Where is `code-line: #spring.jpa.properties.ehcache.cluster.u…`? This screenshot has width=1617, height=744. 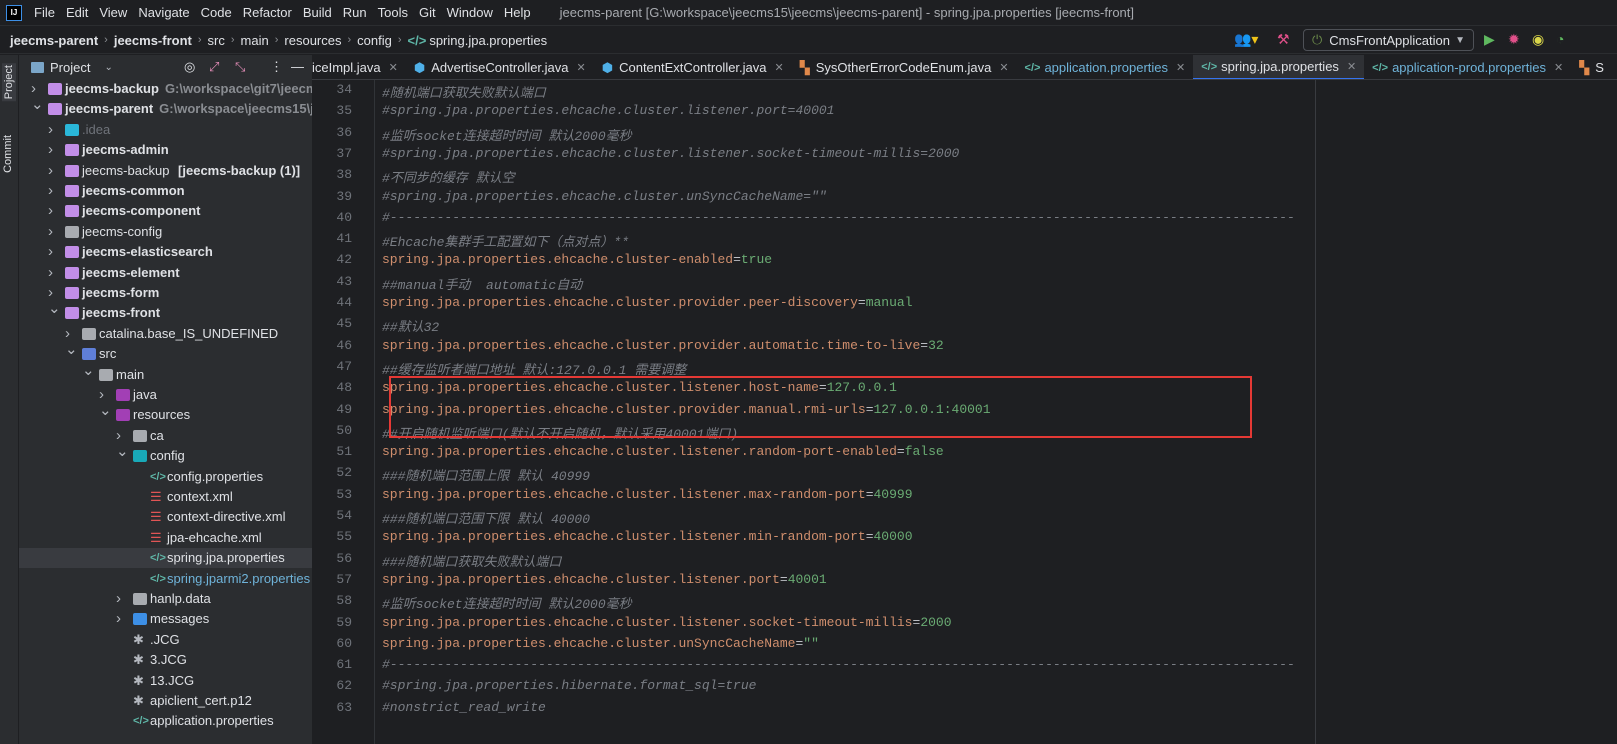
code-line: #spring.jpa.properties.ehcache.cluster.u… is located at coordinates (604, 196).